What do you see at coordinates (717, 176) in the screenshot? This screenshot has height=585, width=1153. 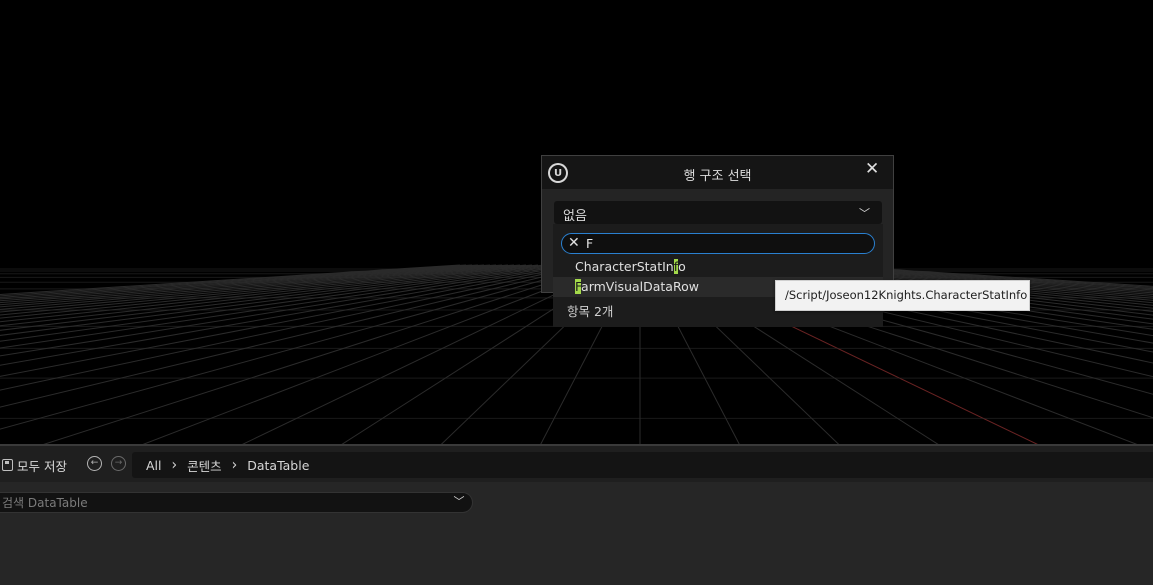 I see `dialog-title: 행 구조 선택` at bounding box center [717, 176].